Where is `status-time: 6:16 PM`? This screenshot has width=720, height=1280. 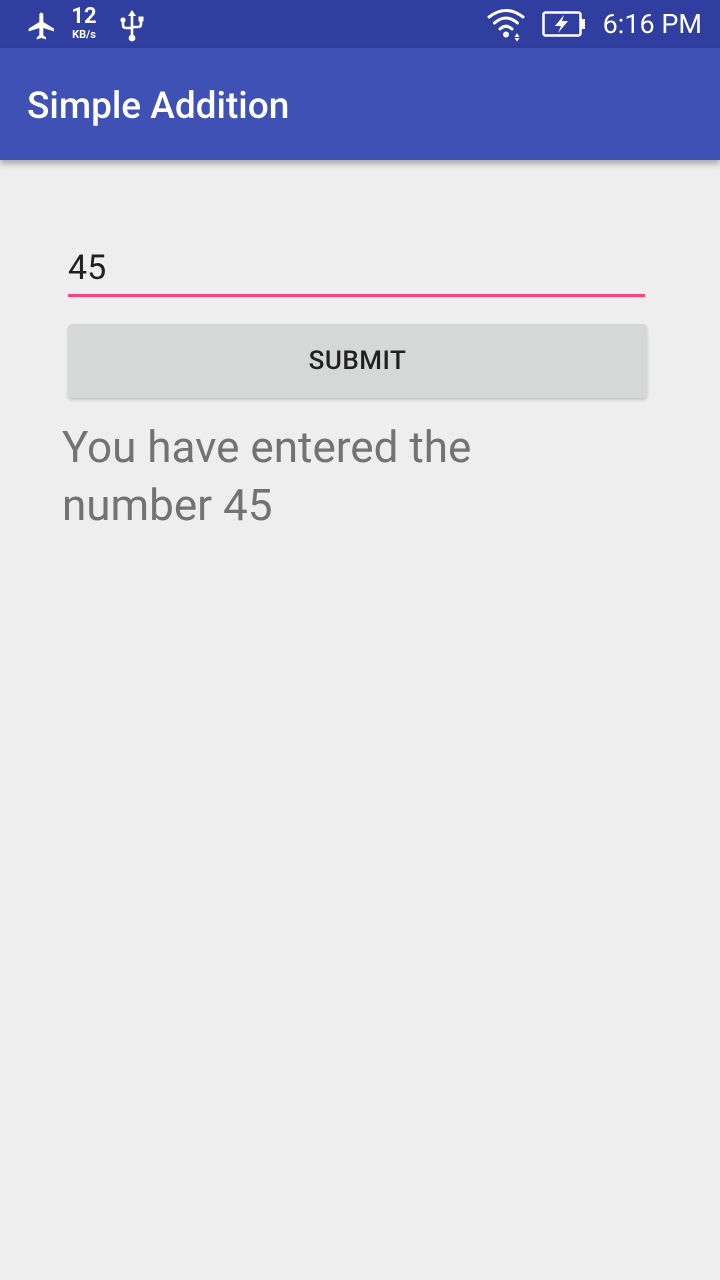
status-time: 6:16 PM is located at coordinates (652, 24).